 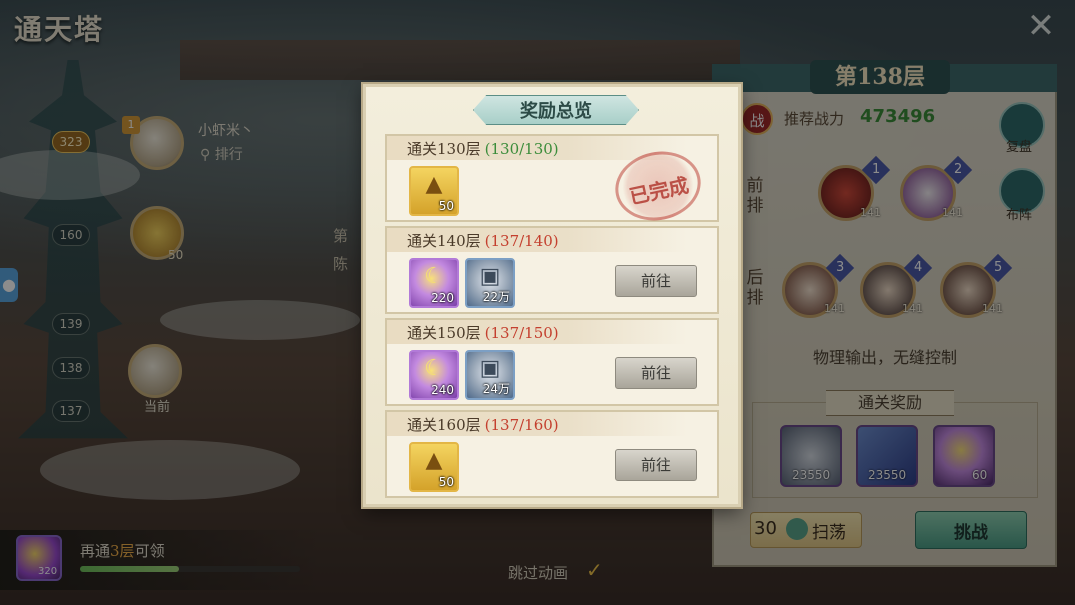 I want to click on reward-overview-title: 奖励总览, so click(x=556, y=111).